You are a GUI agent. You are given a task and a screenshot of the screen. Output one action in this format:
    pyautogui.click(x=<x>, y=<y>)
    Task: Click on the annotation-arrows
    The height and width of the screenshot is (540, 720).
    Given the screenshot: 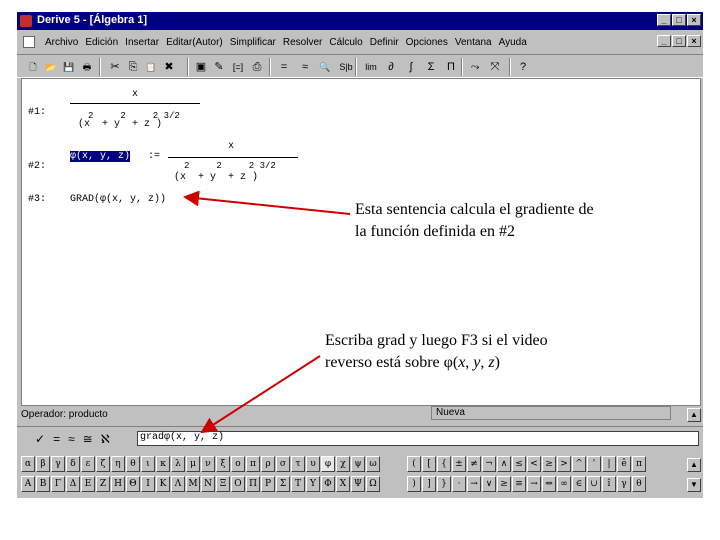 What is the action you would take?
    pyautogui.click(x=267, y=312)
    